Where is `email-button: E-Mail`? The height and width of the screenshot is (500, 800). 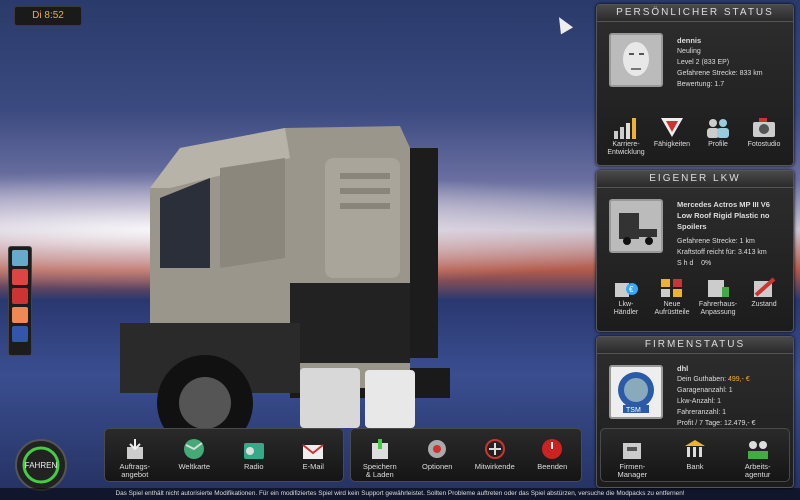 email-button: E-Mail is located at coordinates (313, 454).